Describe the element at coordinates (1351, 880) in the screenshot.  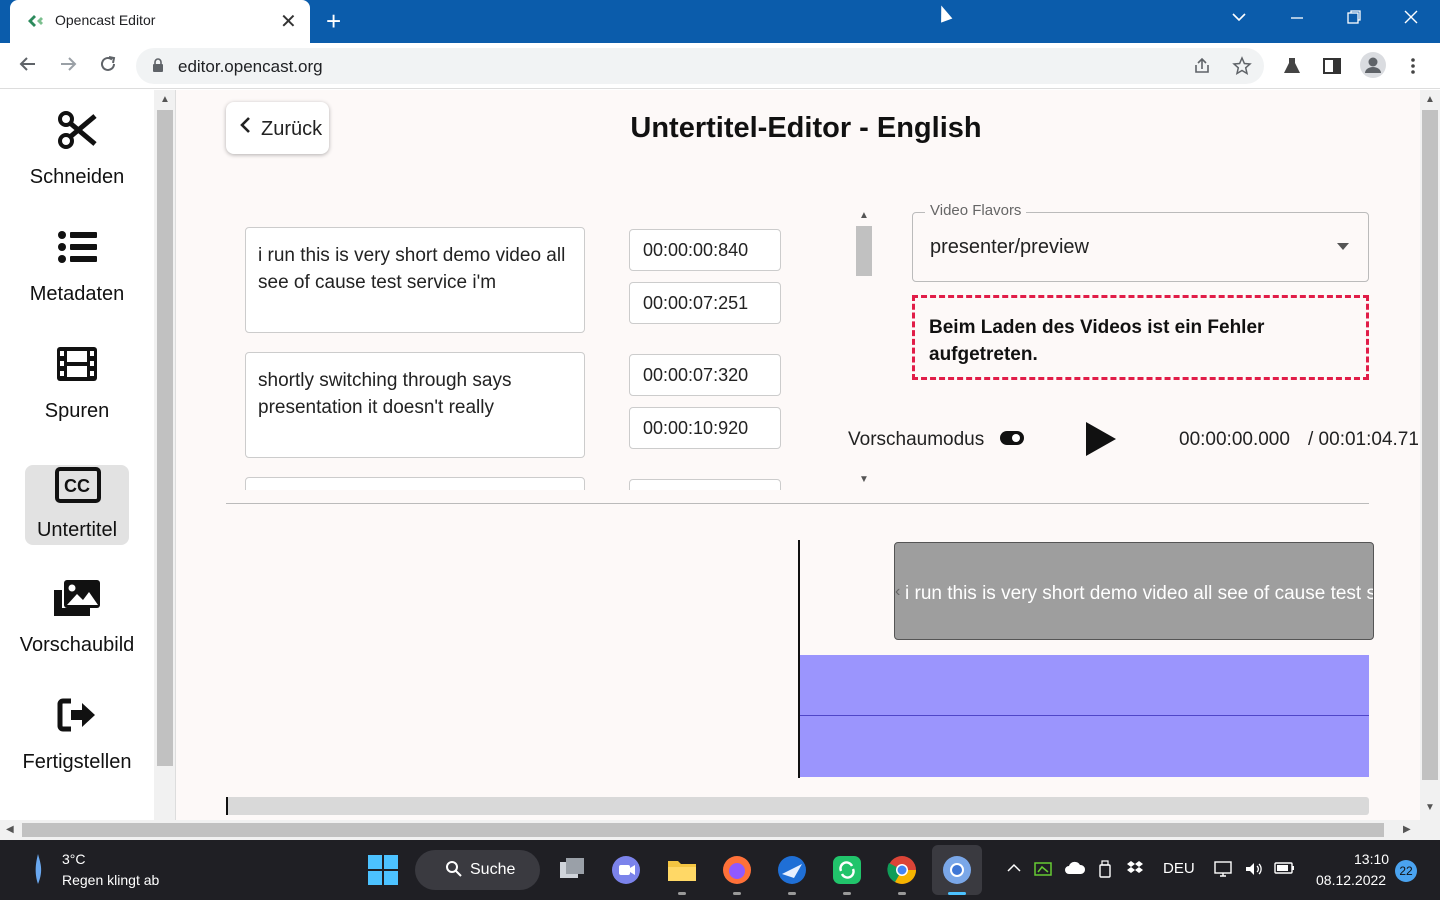
I see `clock-date: 08.12.2022` at that location.